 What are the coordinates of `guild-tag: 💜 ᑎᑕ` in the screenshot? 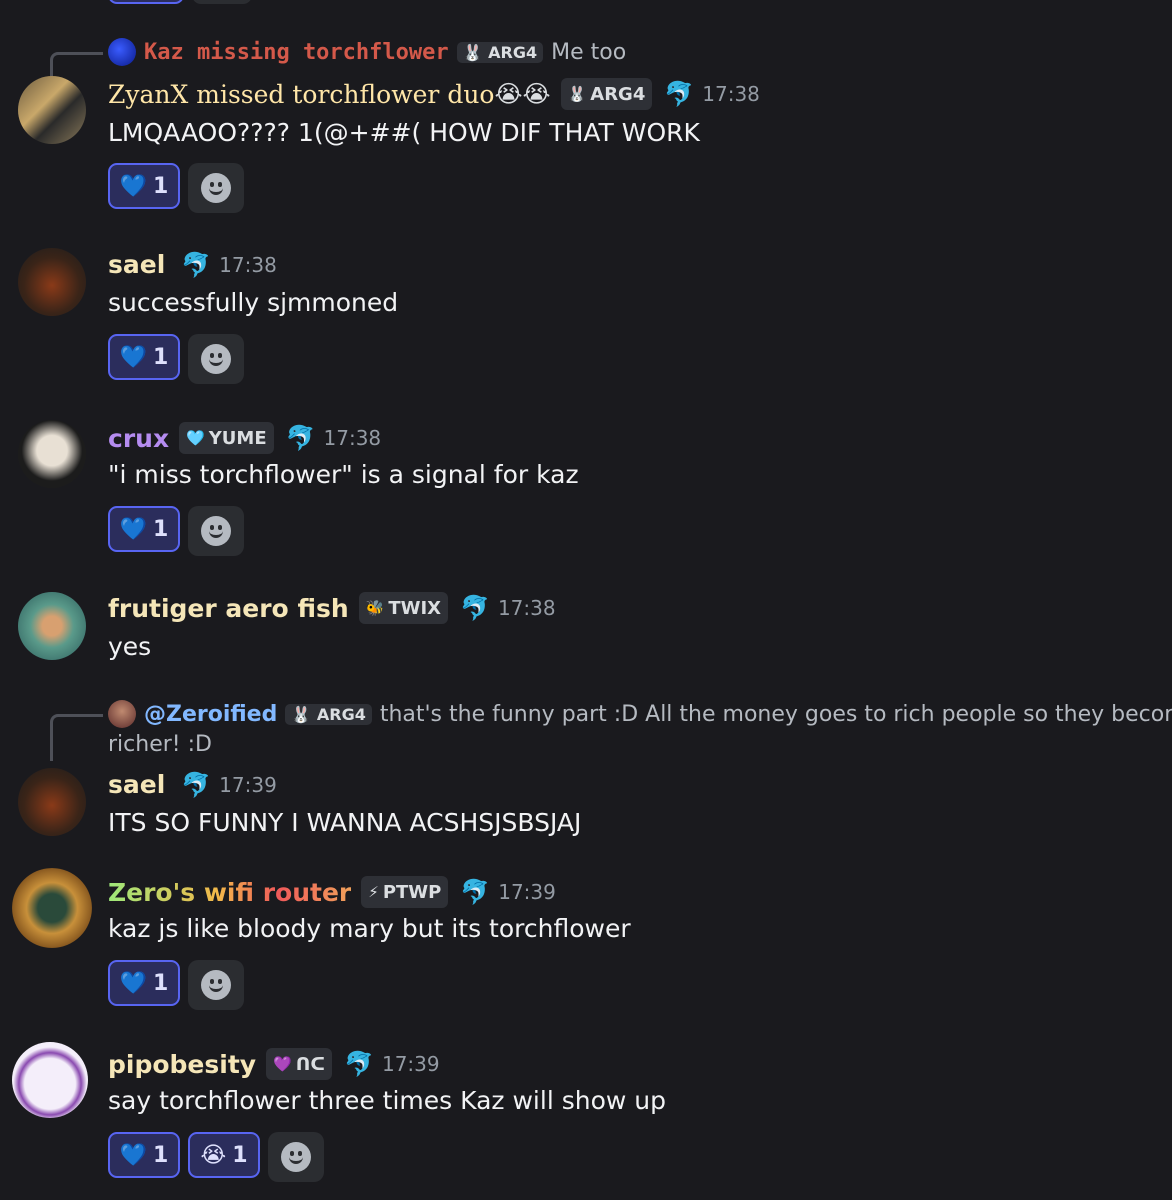 It's located at (299, 1064).